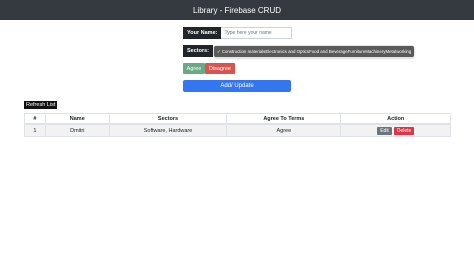  What do you see at coordinates (284, 119) in the screenshot?
I see `header-agree-to-terms: Agree To Terms` at bounding box center [284, 119].